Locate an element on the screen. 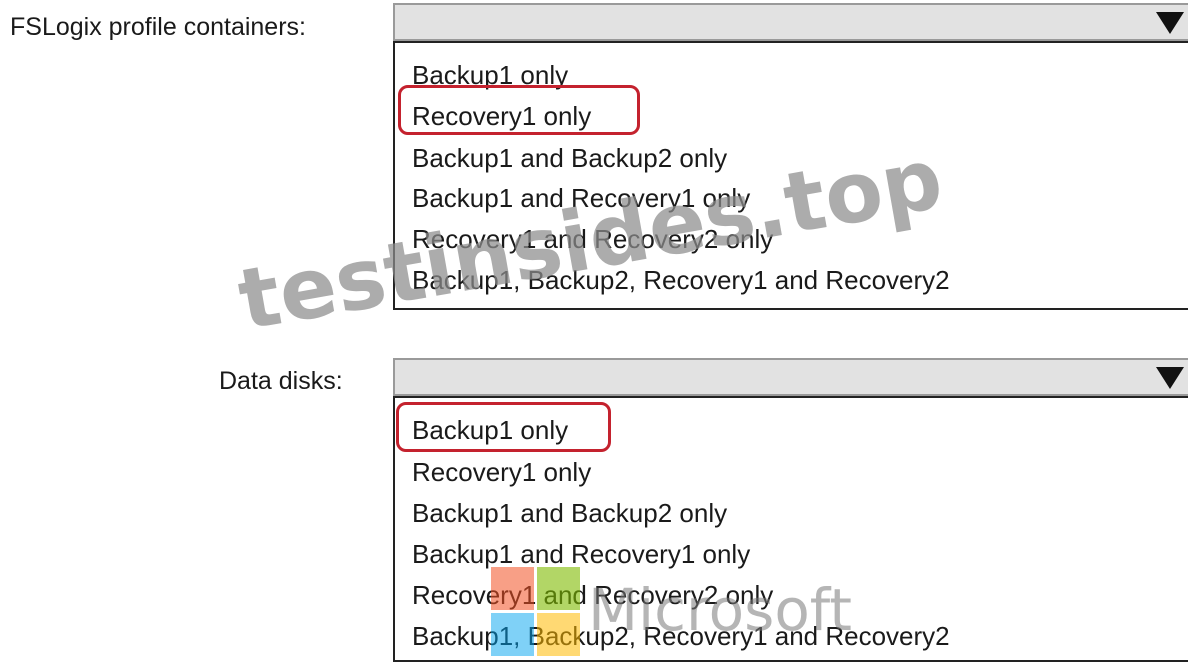 The image size is (1188, 662). fslogix-option-backup1-recovery1: Backup1 and Recovery1 only is located at coordinates (581, 198).